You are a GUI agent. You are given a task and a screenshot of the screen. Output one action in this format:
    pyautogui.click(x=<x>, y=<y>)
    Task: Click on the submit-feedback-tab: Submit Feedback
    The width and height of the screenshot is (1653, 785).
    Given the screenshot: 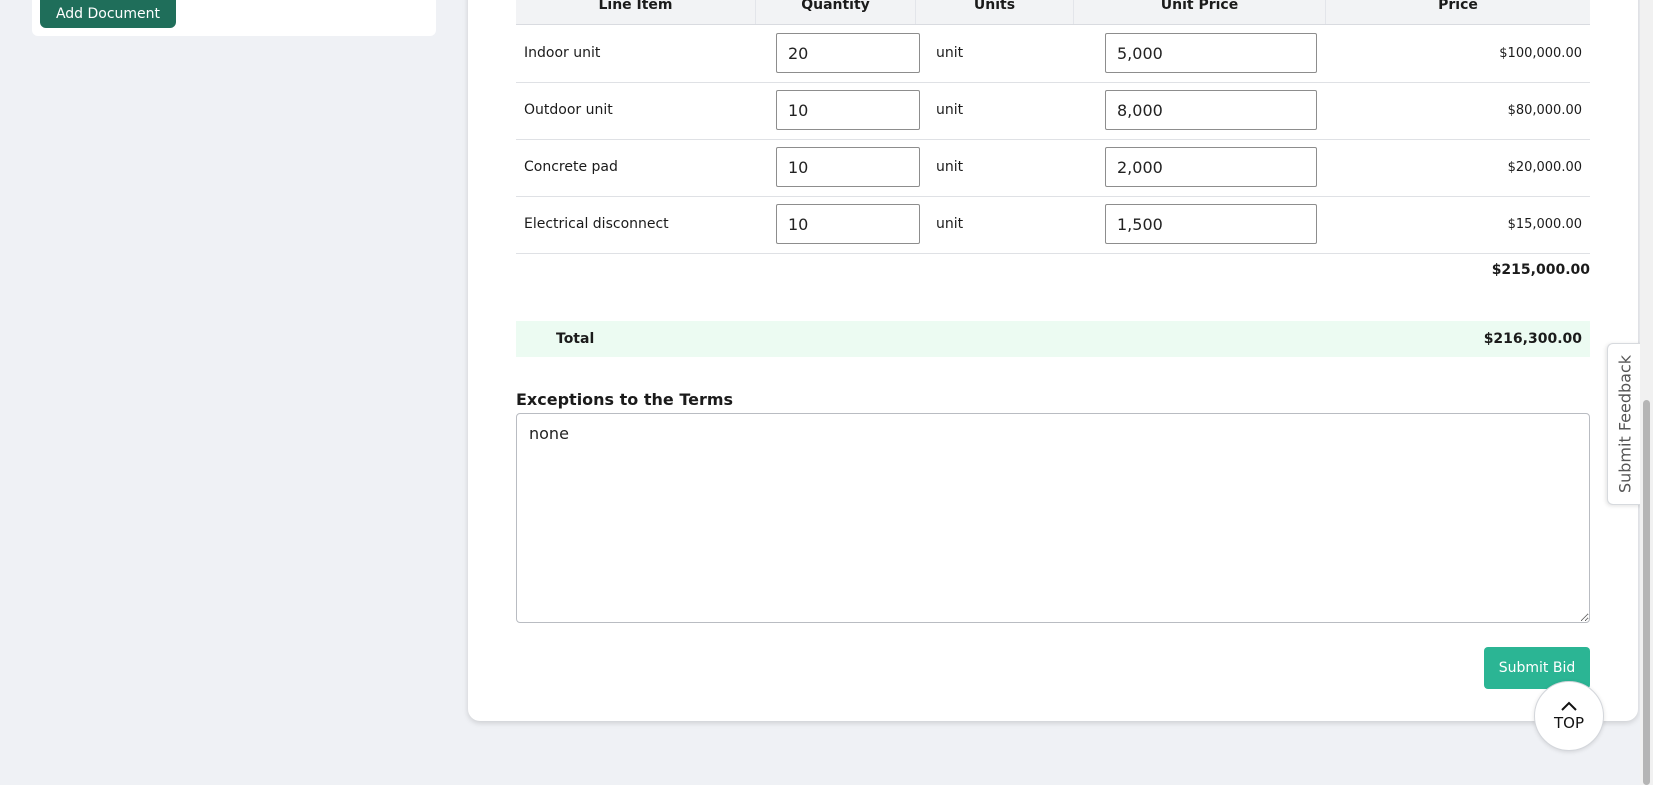 What is the action you would take?
    pyautogui.click(x=1624, y=424)
    